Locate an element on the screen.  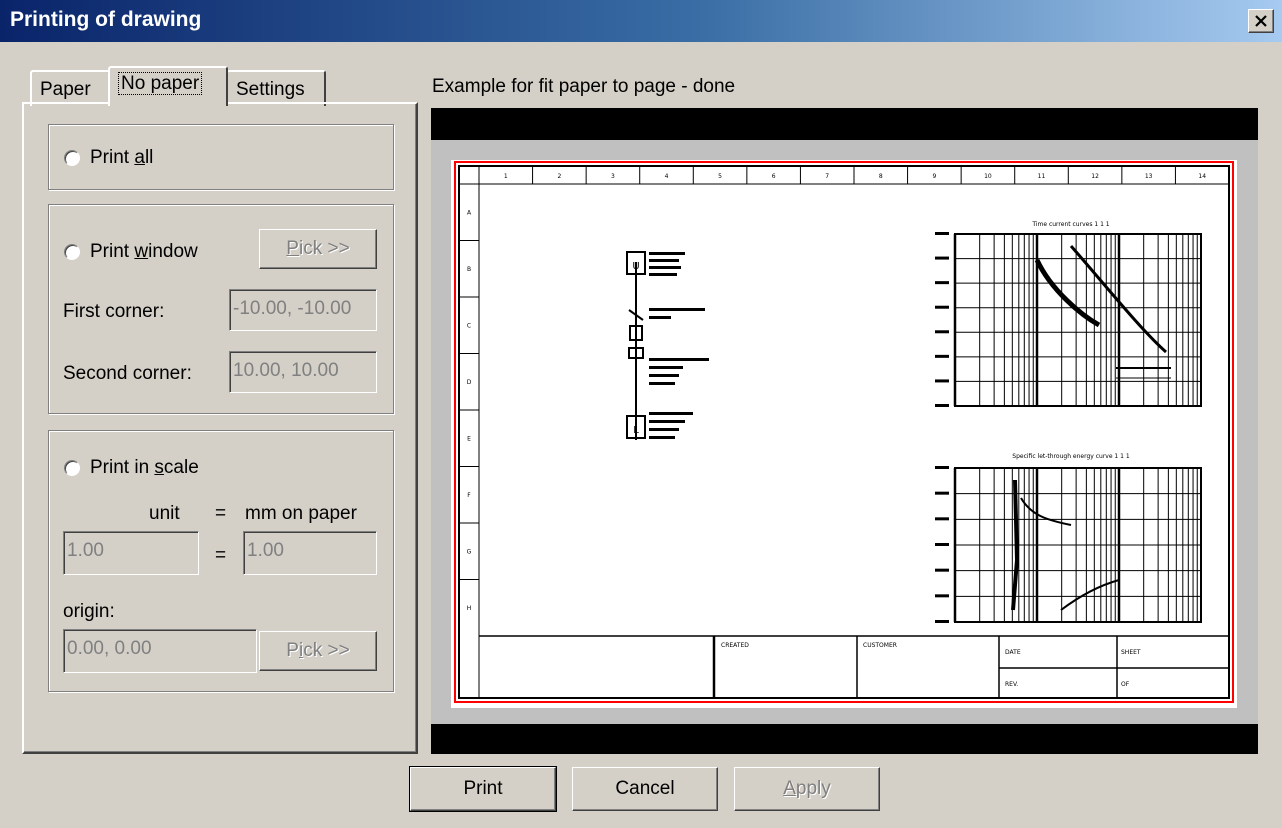
ruler-letter: D is located at coordinates (469, 382).